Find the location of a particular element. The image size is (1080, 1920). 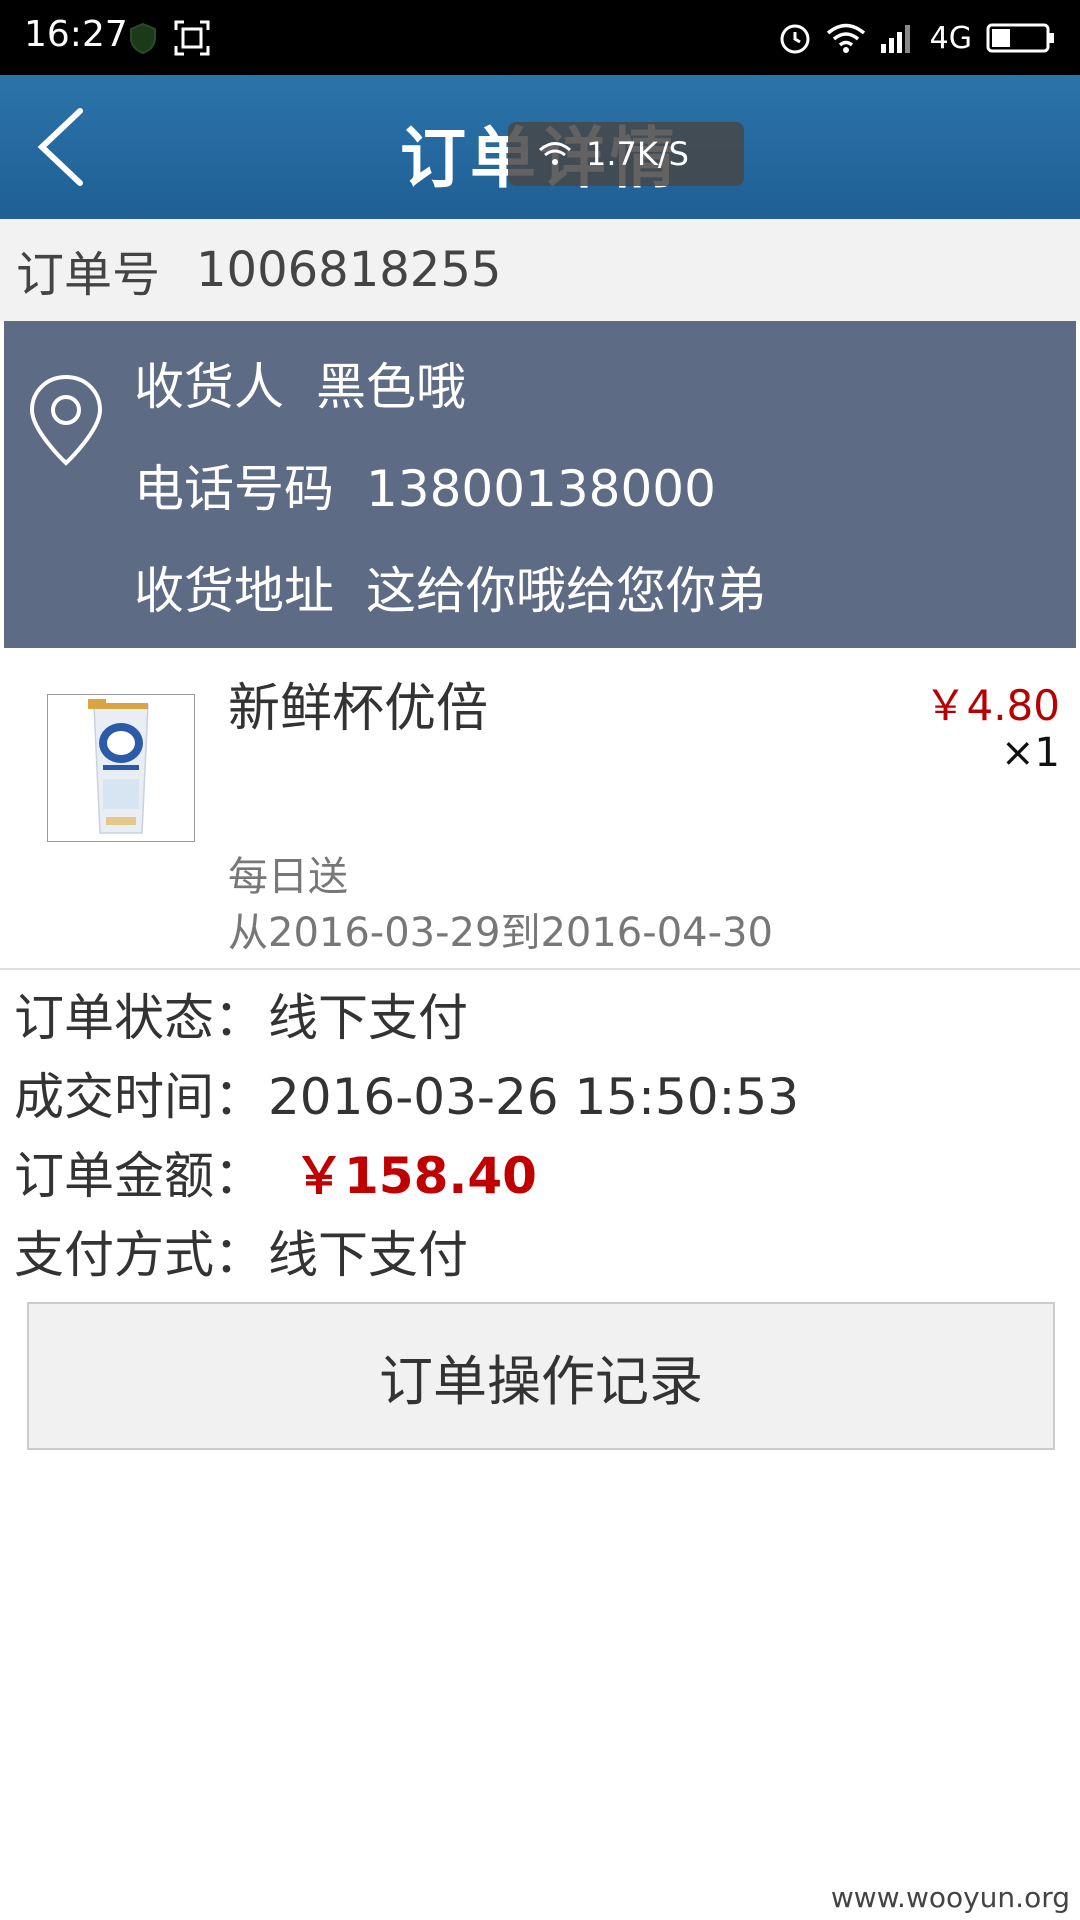

location-pin-icon is located at coordinates (66, 420).